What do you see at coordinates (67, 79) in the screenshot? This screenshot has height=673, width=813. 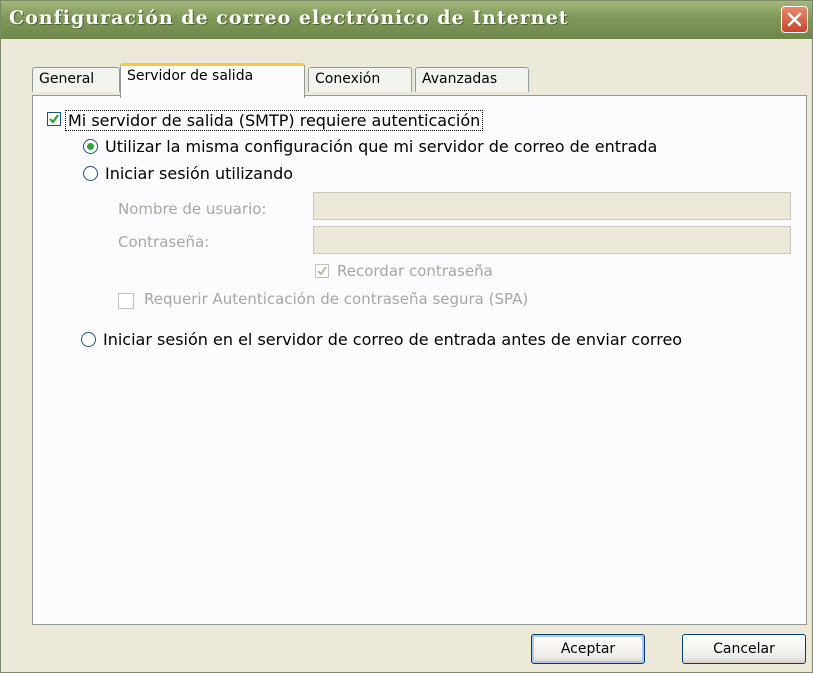 I see `tab-label: General` at bounding box center [67, 79].